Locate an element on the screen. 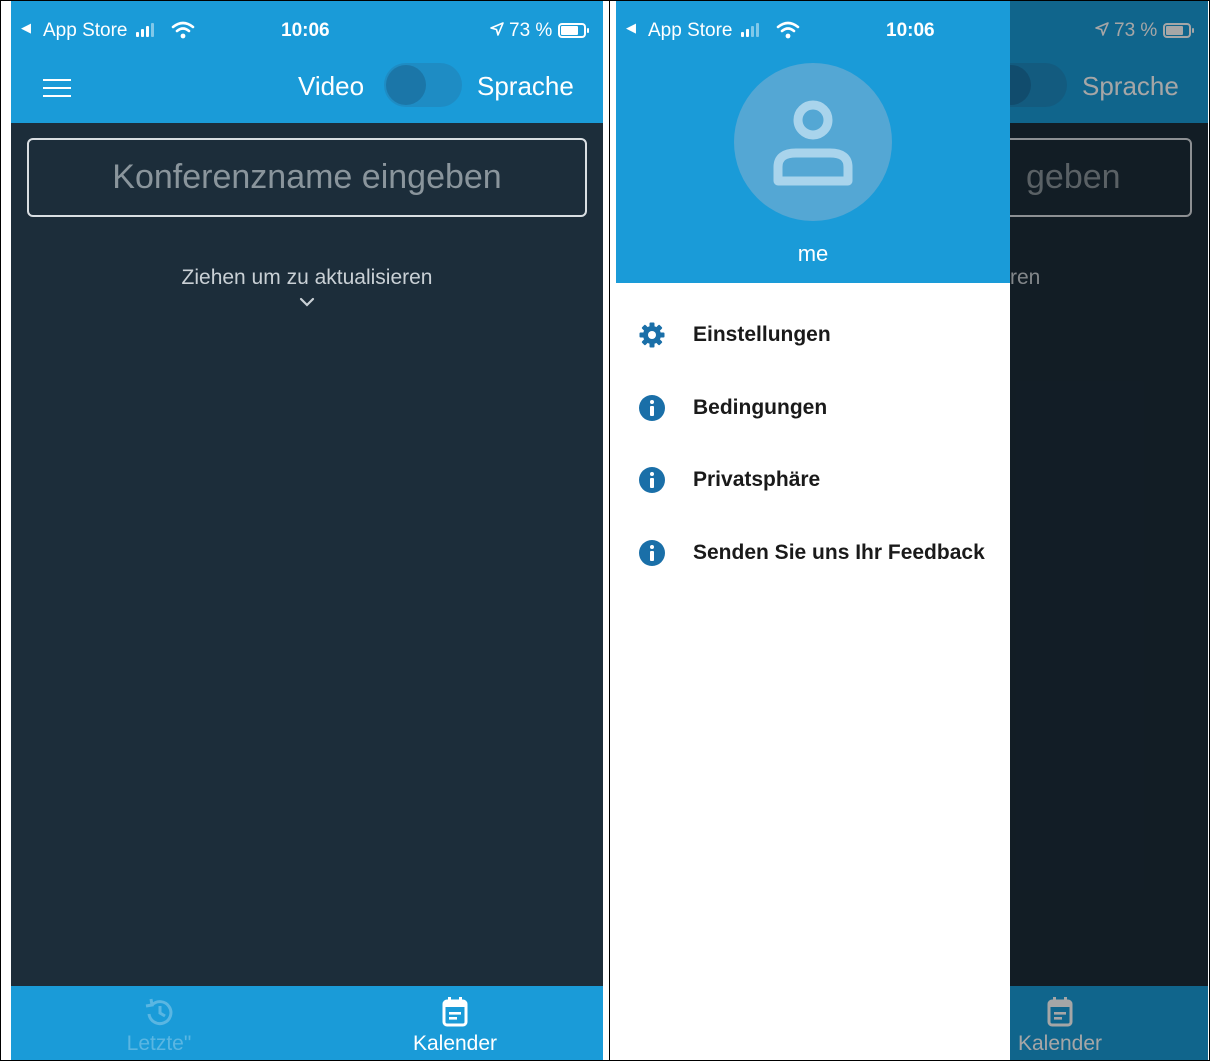 This screenshot has height=1061, width=1210. conference-name-input is located at coordinates (307, 177).